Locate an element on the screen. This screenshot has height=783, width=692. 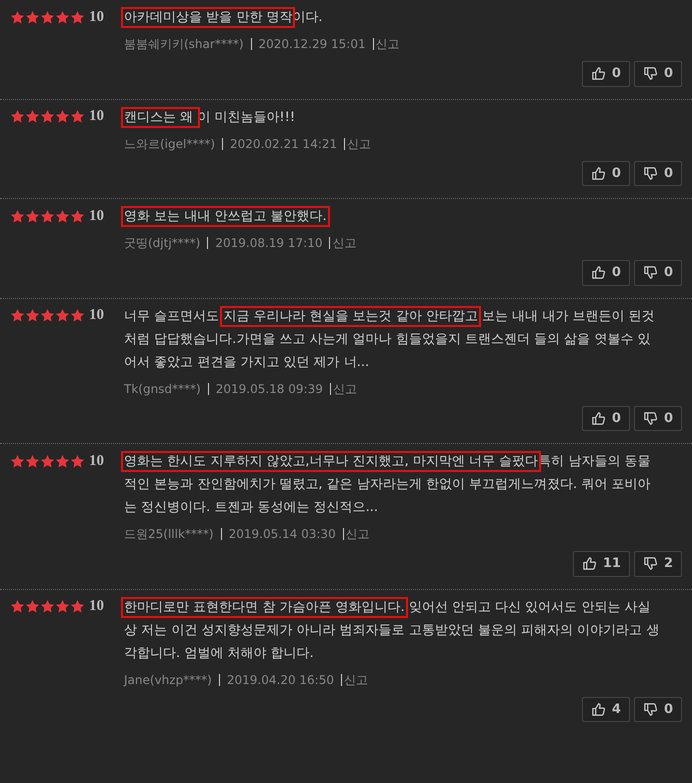
dislike-button: 2 is located at coordinates (658, 563).